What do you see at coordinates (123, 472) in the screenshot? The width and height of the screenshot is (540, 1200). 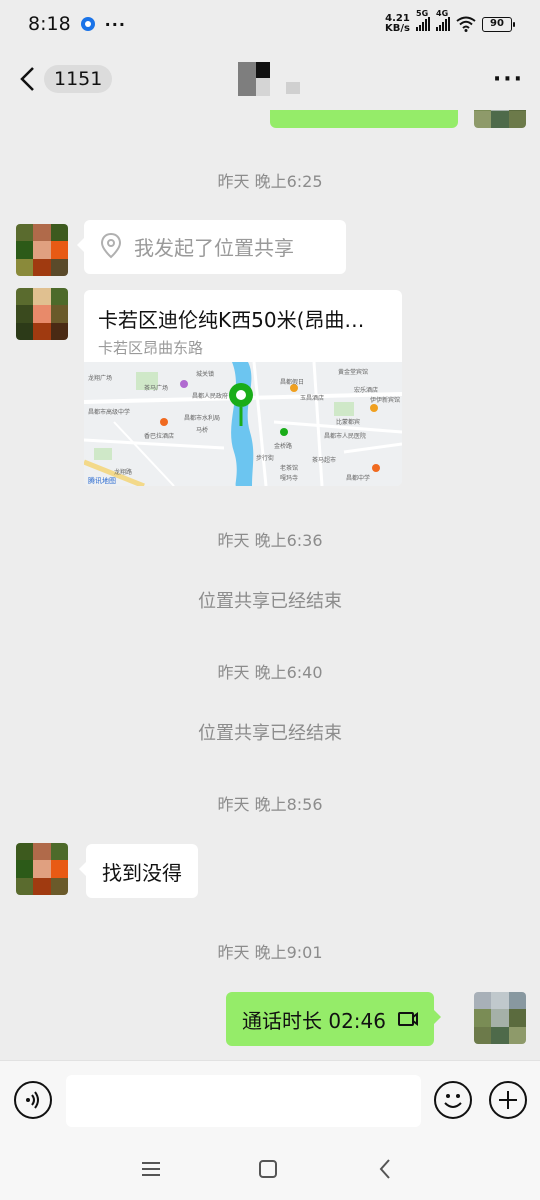 I see `svg-text: 龙翔路` at bounding box center [123, 472].